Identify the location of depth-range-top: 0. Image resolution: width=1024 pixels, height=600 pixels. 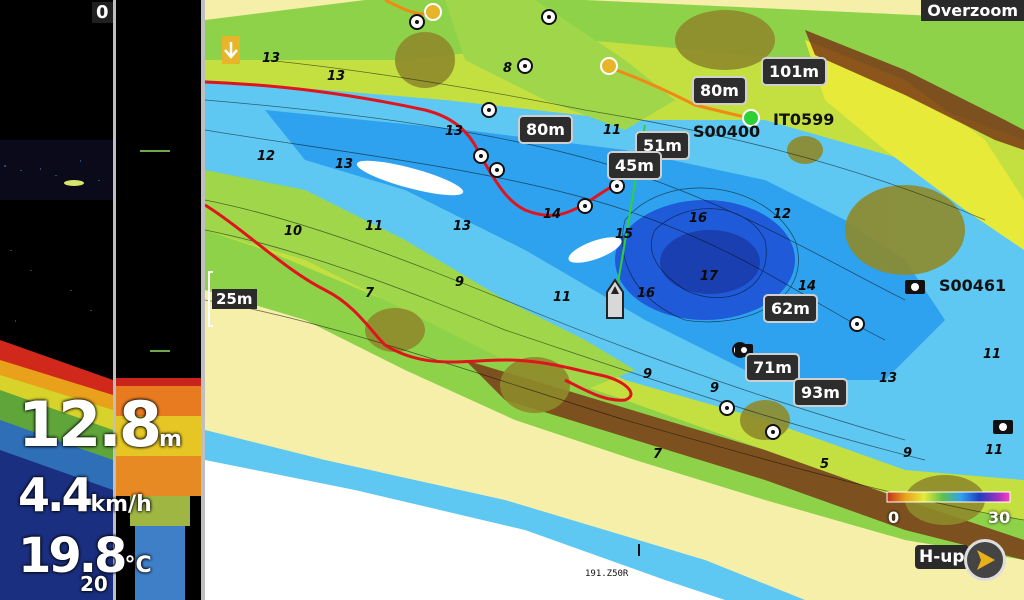
(102, 12).